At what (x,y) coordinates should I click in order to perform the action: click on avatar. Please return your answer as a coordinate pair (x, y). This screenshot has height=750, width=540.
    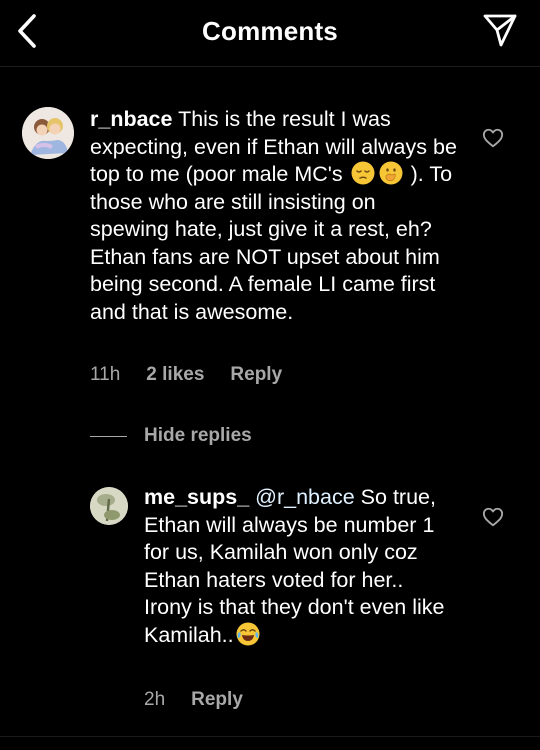
    Looking at the image, I should click on (48, 133).